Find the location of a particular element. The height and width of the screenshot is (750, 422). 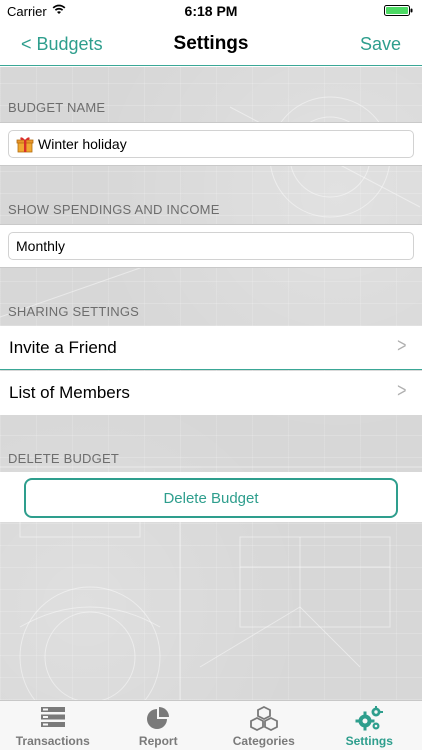

page-title: Settings is located at coordinates (211, 43).